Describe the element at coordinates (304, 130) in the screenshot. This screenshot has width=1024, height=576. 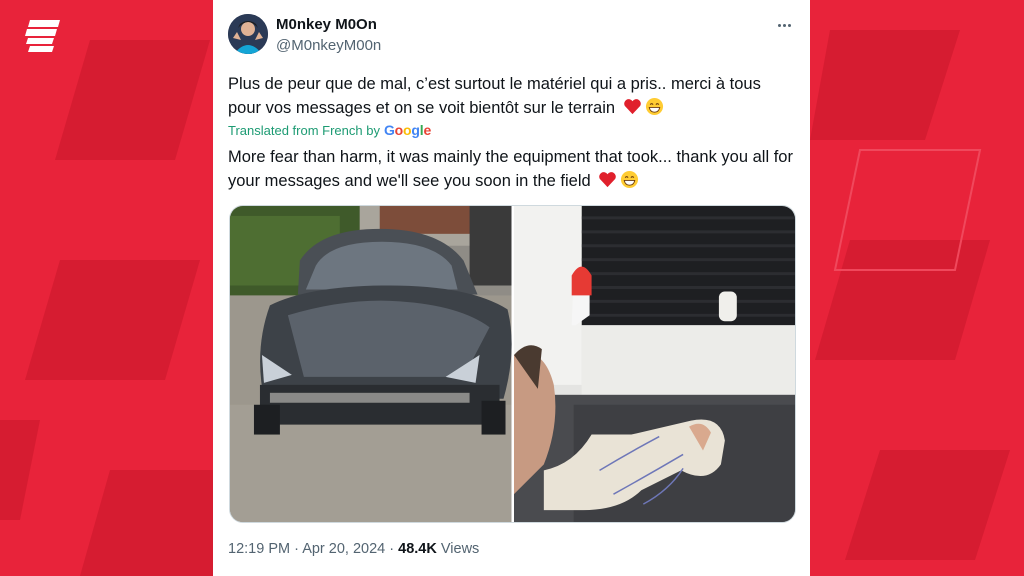
I see `translated-from-text: Translated from French by` at that location.